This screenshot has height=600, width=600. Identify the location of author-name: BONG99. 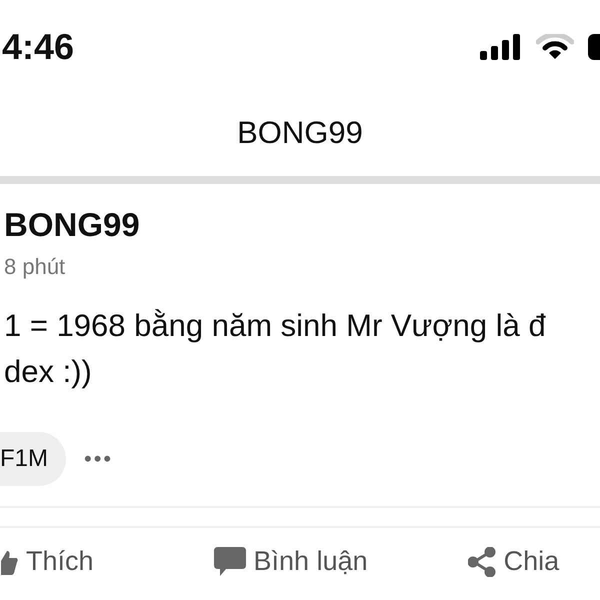
(72, 225).